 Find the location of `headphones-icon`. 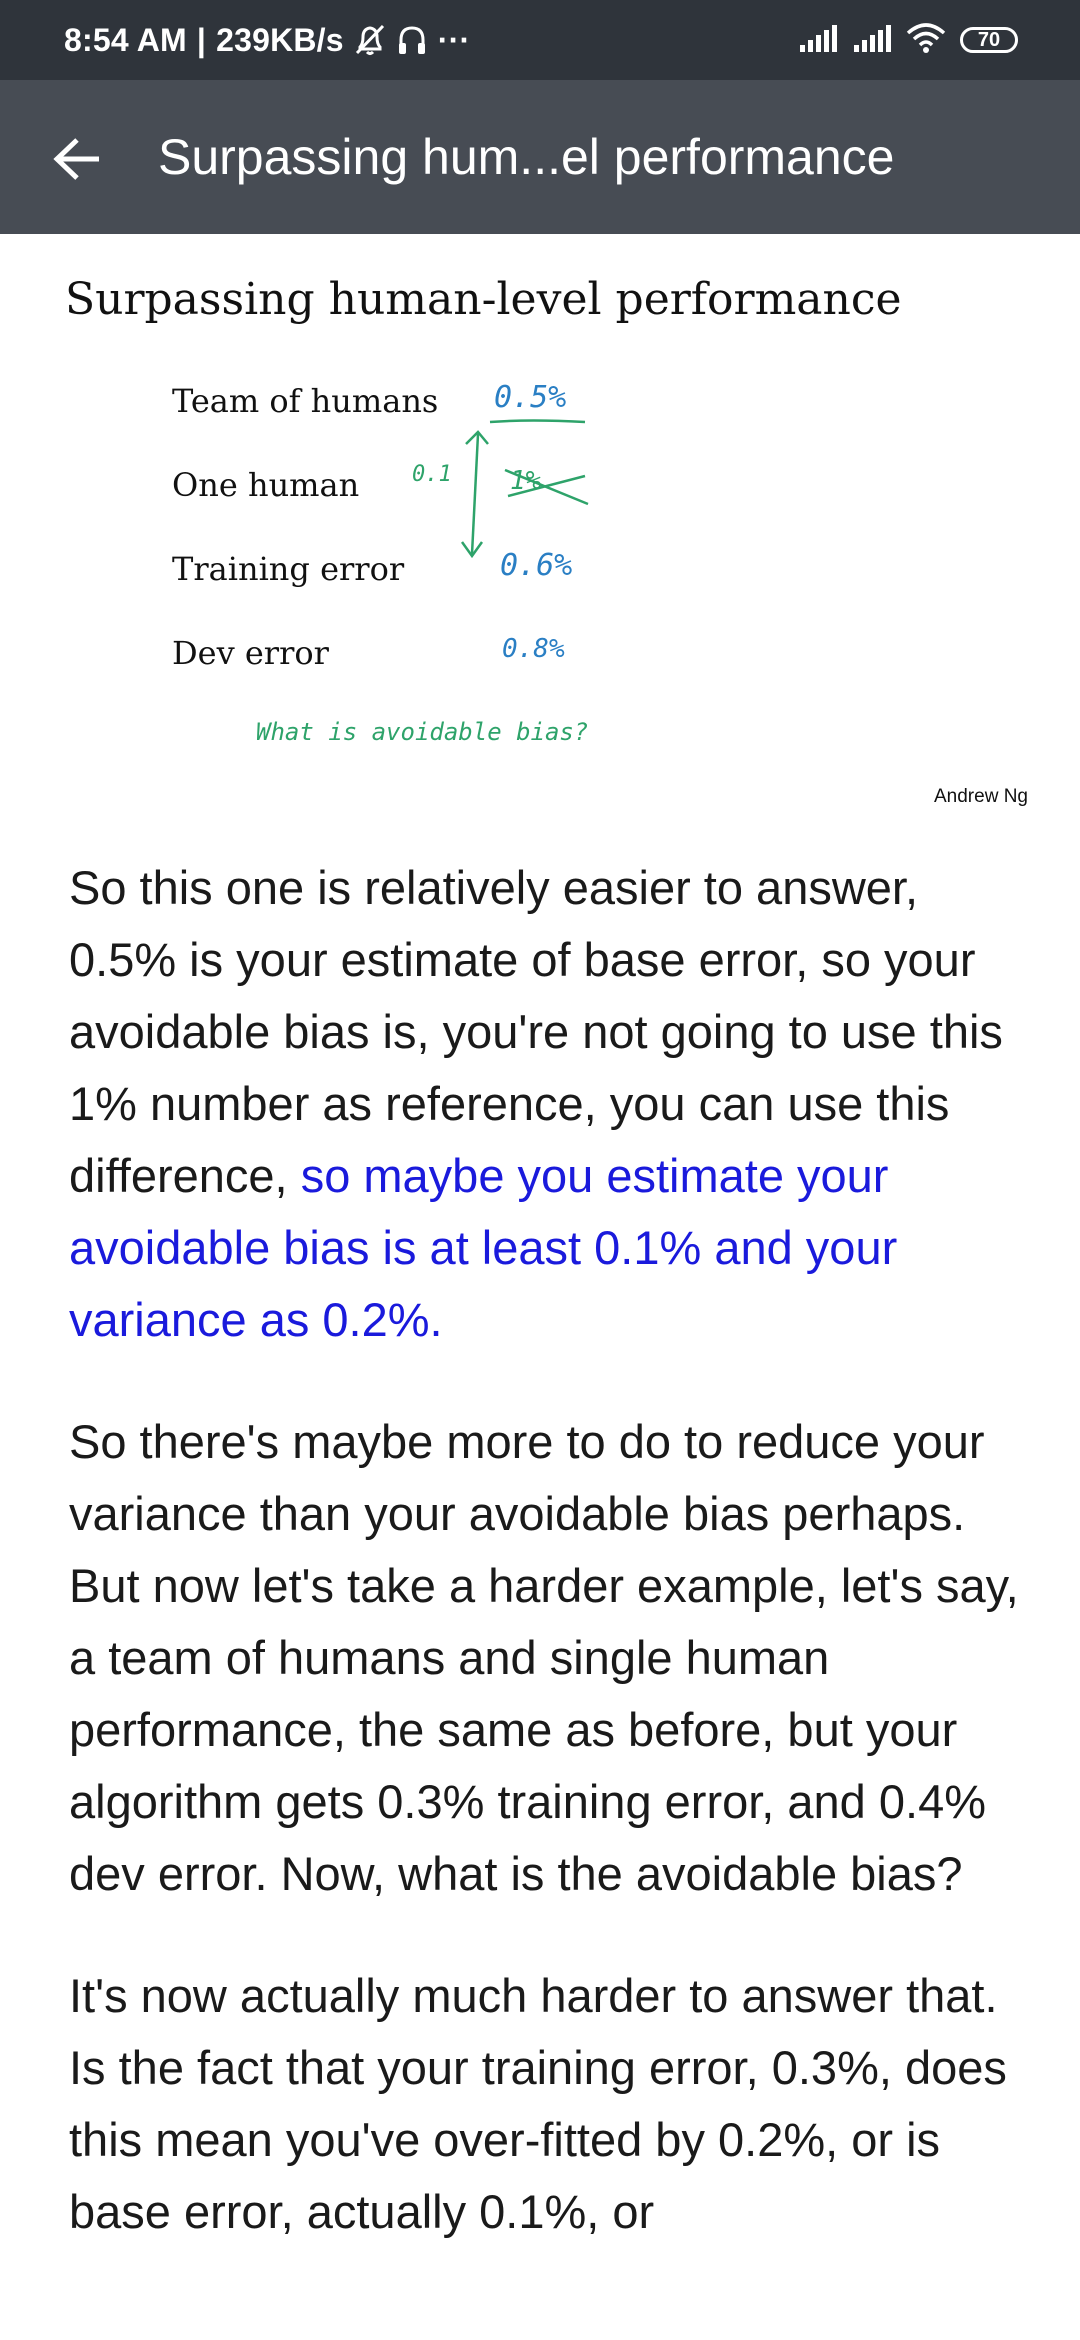

headphones-icon is located at coordinates (412, 40).